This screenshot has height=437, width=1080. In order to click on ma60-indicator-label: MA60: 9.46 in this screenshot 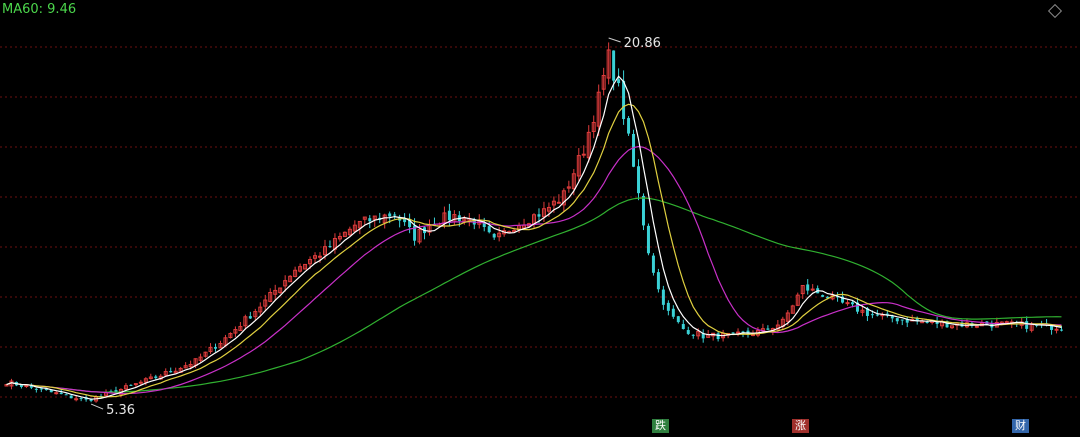, I will do `click(39, 9)`.